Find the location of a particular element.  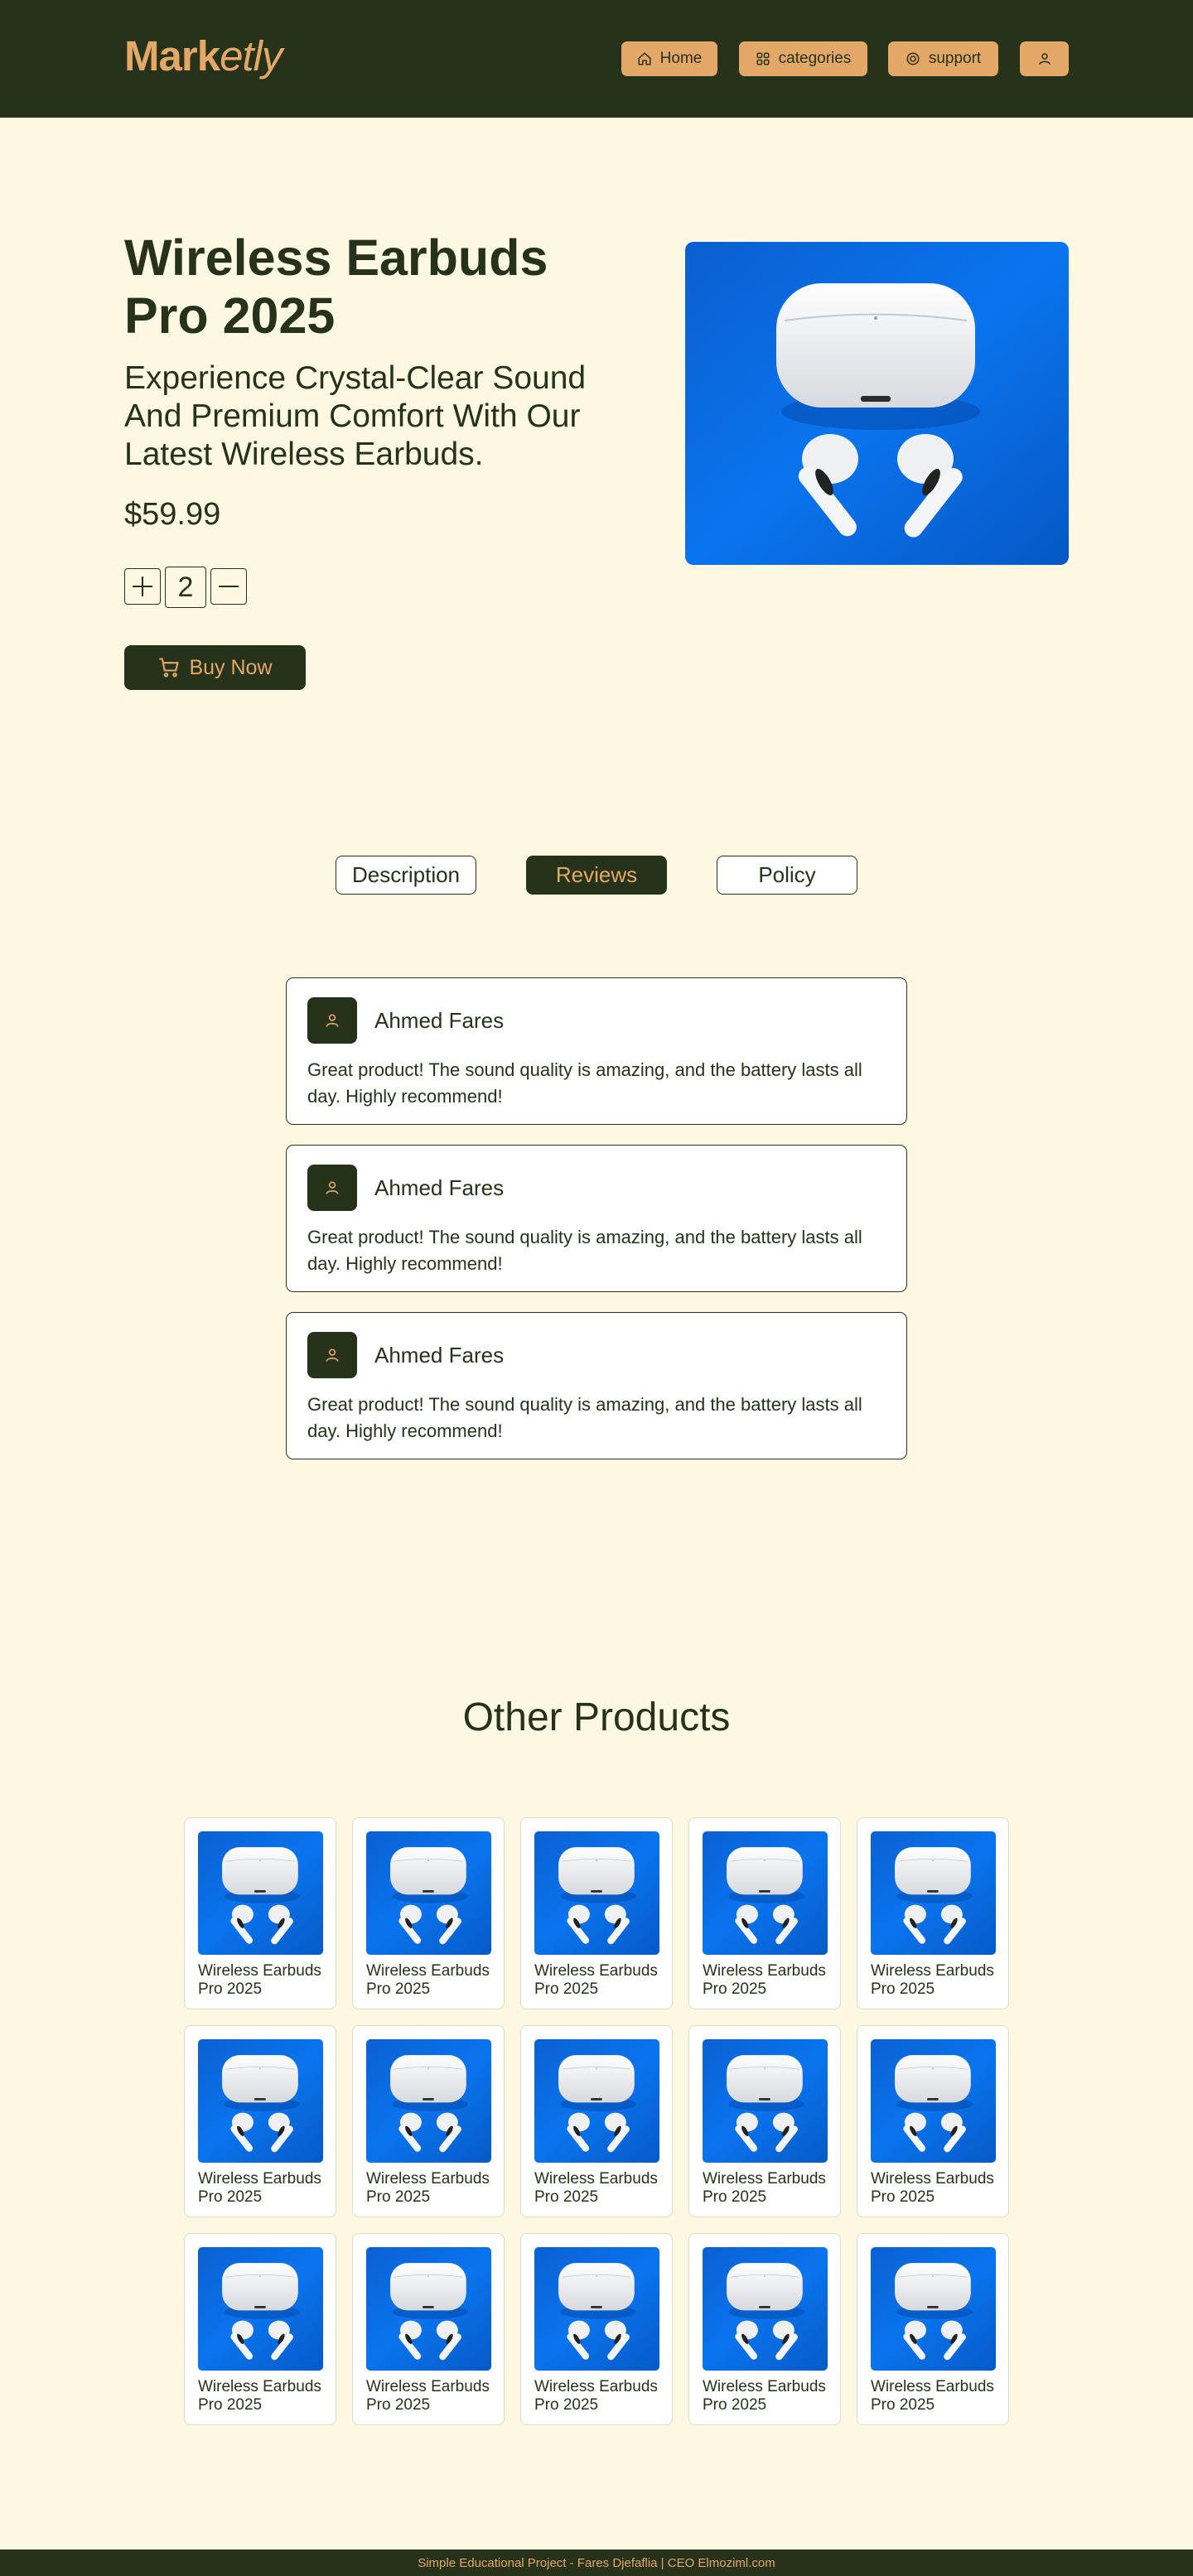

nav-support-label: support is located at coordinates (955, 58).